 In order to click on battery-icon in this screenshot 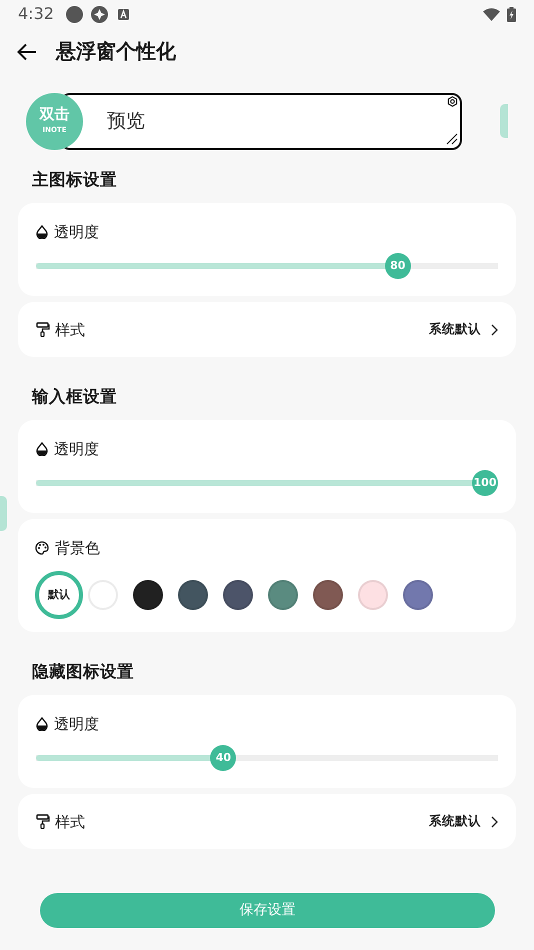, I will do `click(511, 14)`.